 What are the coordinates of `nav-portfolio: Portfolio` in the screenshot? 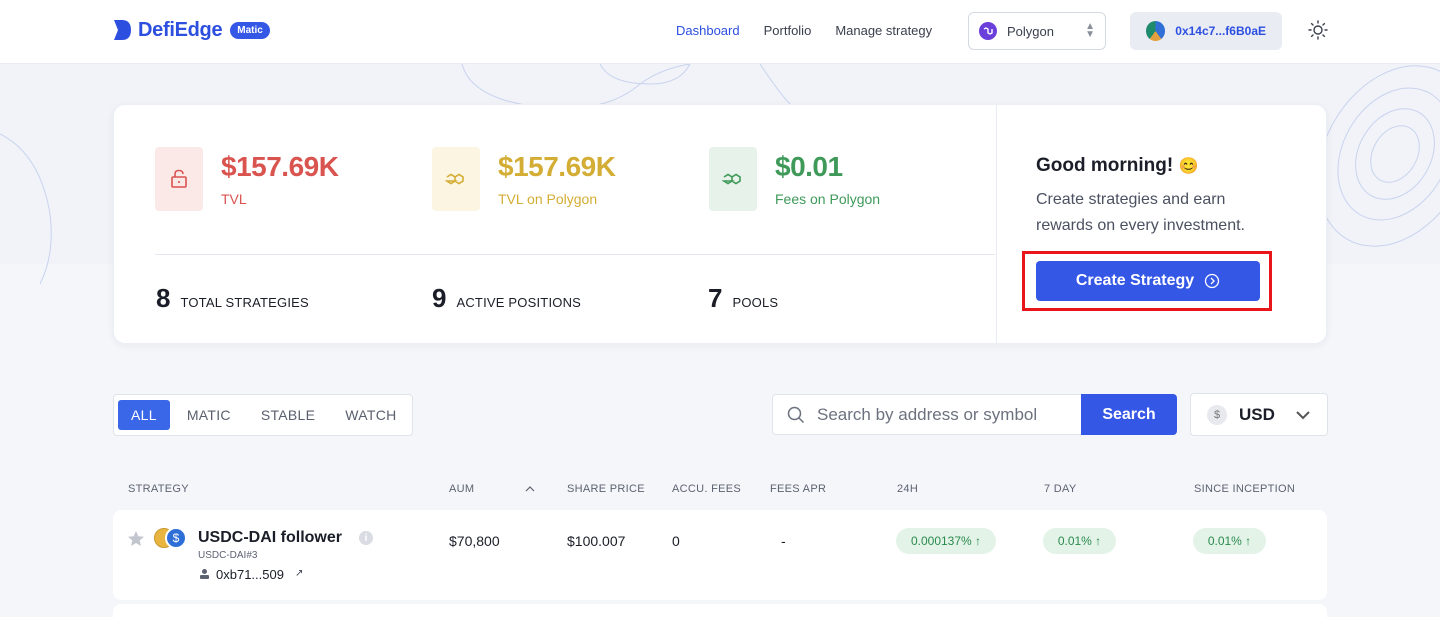 It's located at (788, 30).